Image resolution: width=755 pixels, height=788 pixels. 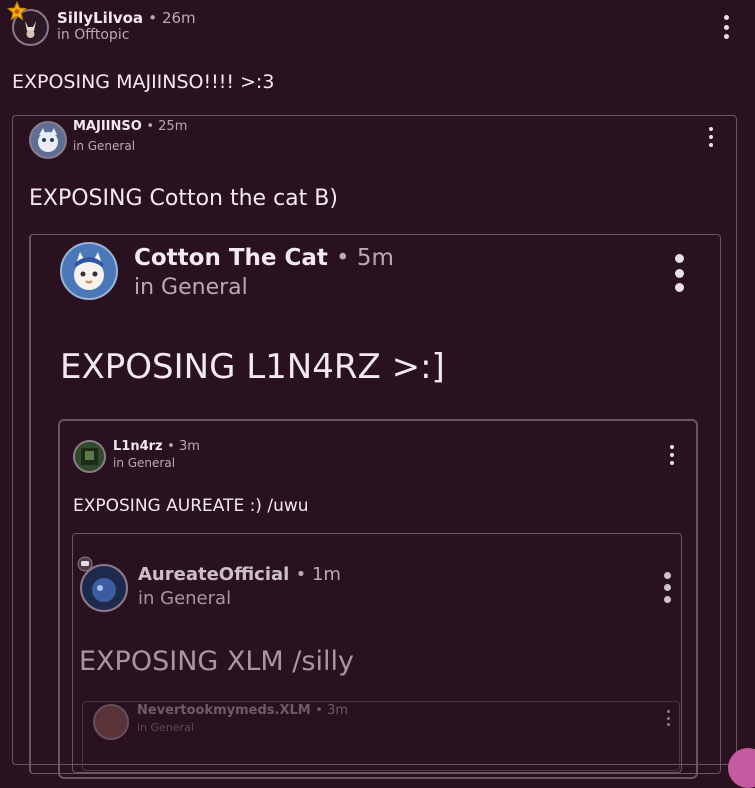 I want to click on post-text: EXPOSING L1N4RZ >:], so click(x=252, y=367).